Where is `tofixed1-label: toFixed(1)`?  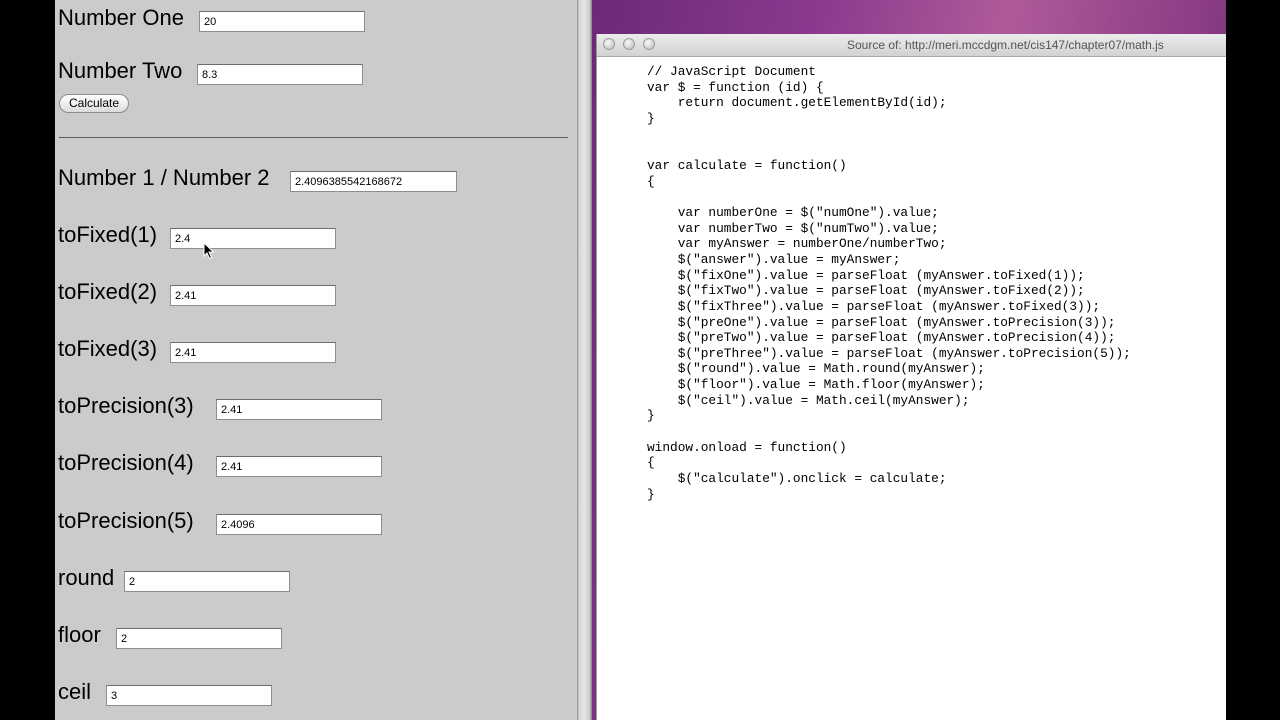
tofixed1-label: toFixed(1) is located at coordinates (108, 234).